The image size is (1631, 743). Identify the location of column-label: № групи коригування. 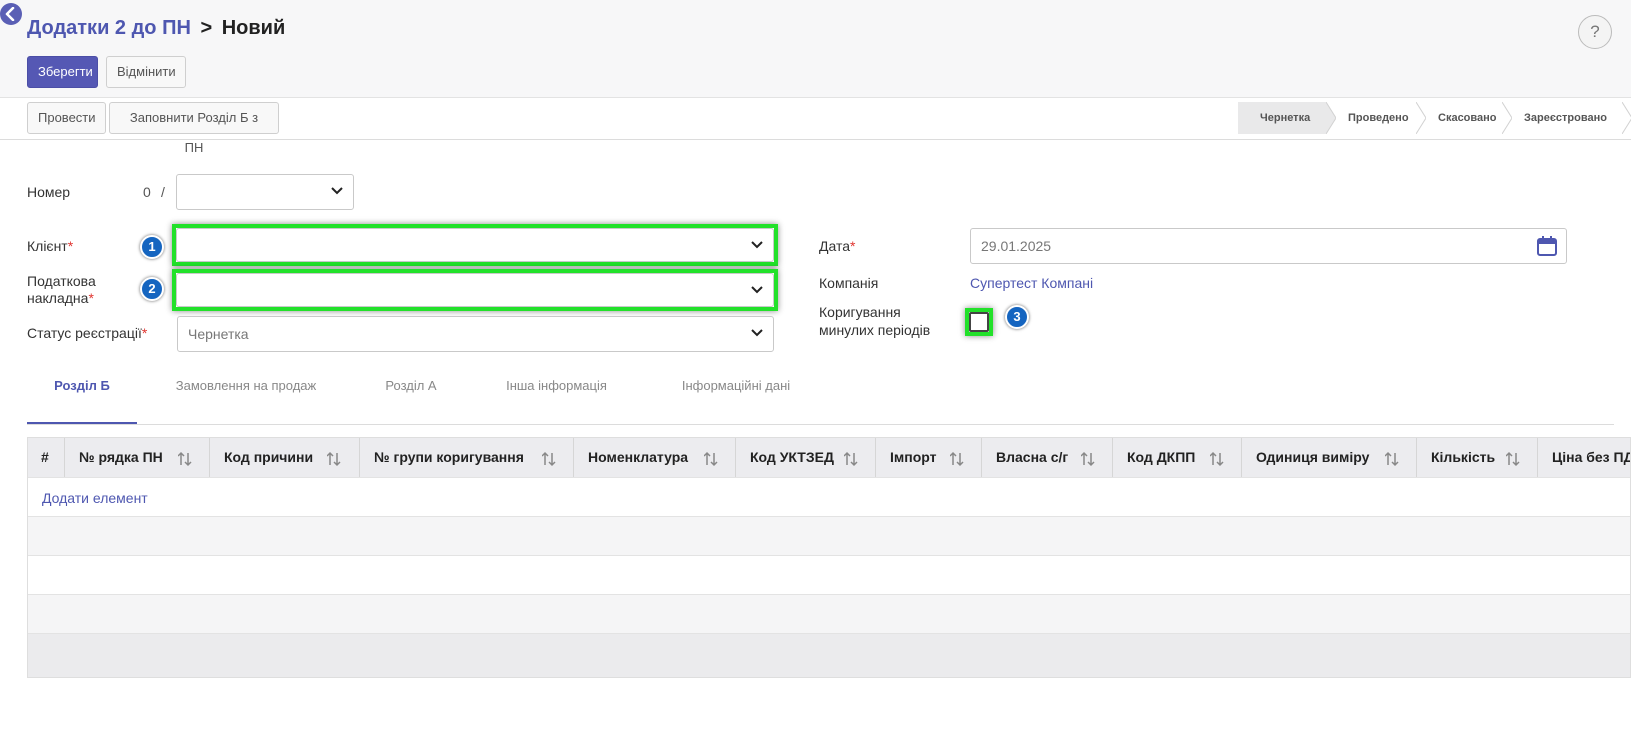
(449, 457).